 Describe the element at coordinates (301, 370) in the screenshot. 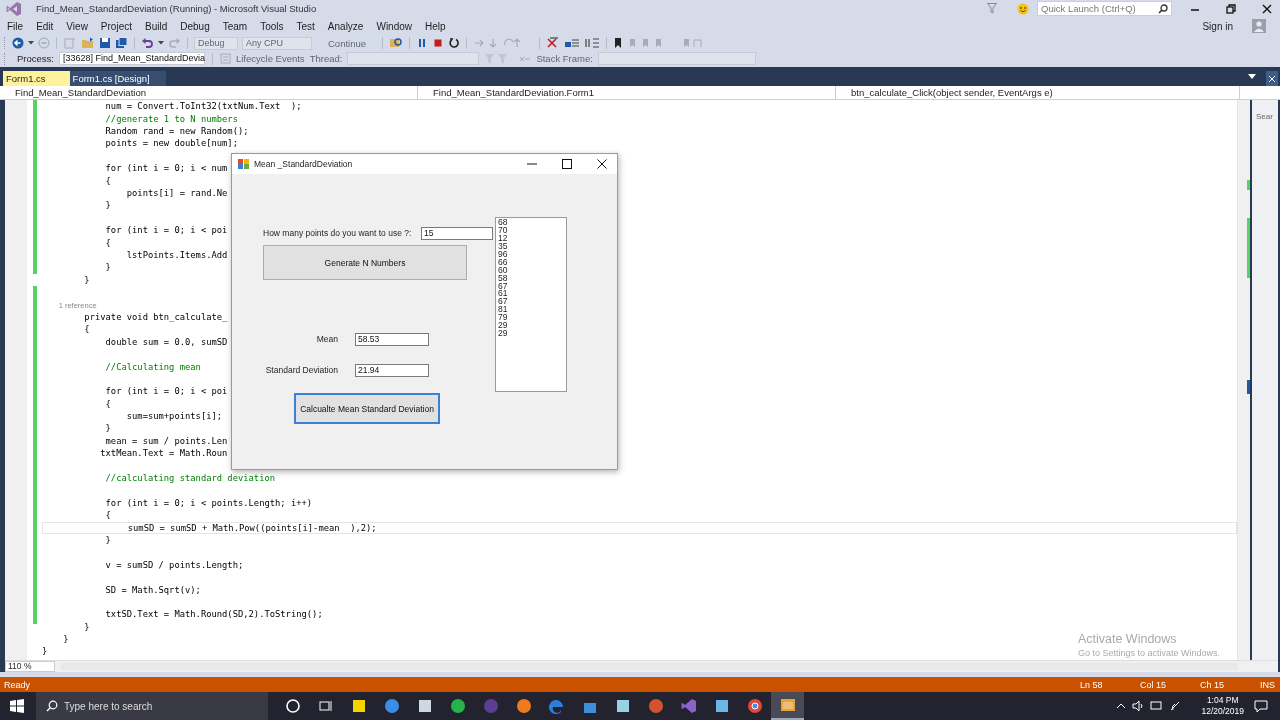

I see `standard-deviation-label: Standard Deviation` at that location.